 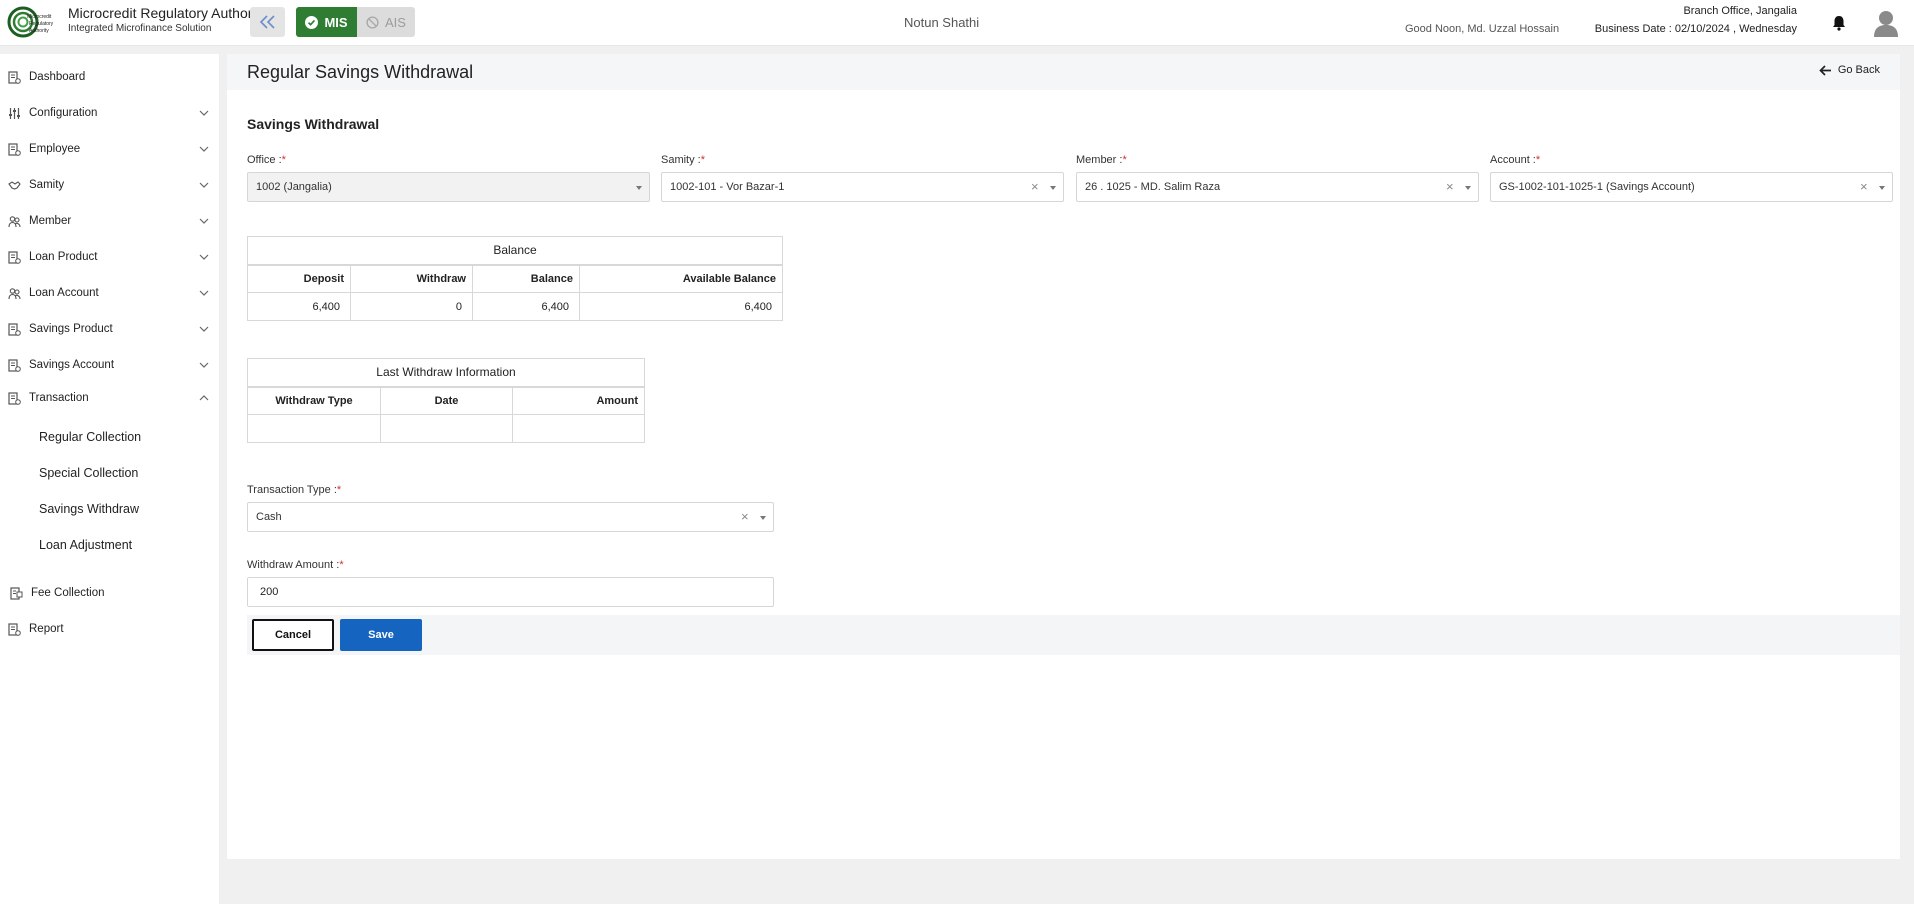 I want to click on ais-label: AIS, so click(x=395, y=22).